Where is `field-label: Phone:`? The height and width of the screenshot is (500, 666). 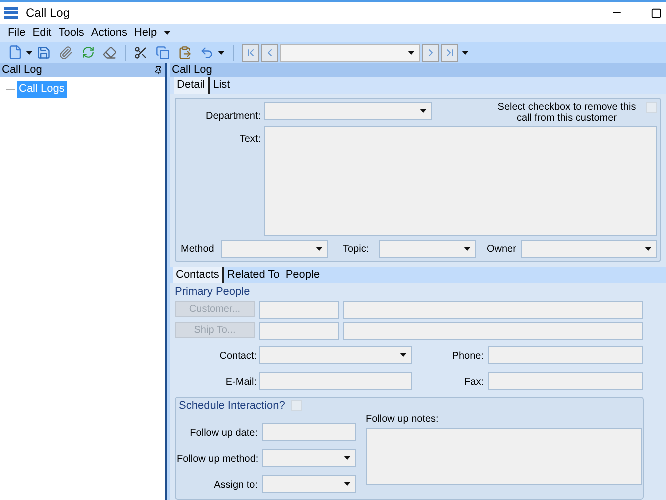
field-label: Phone: is located at coordinates (468, 356).